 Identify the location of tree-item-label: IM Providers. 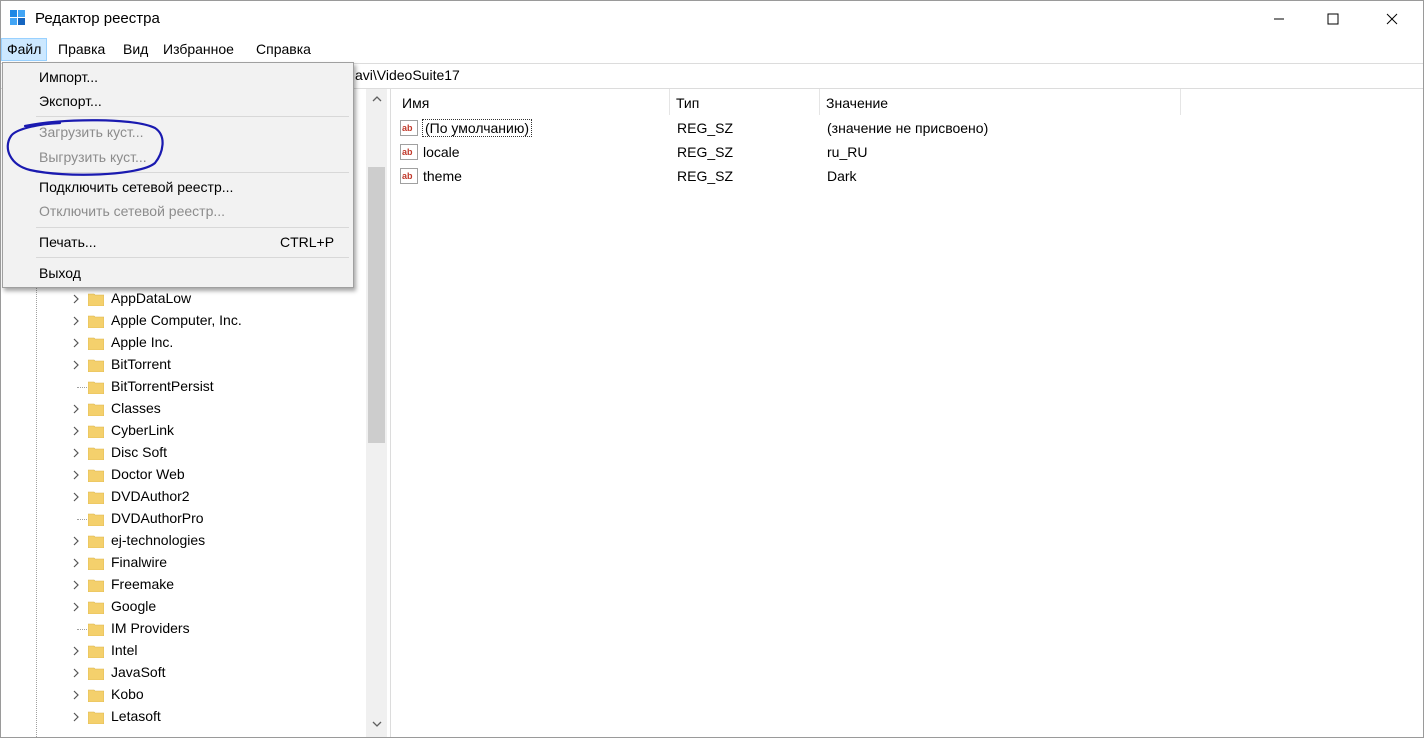
(150, 628).